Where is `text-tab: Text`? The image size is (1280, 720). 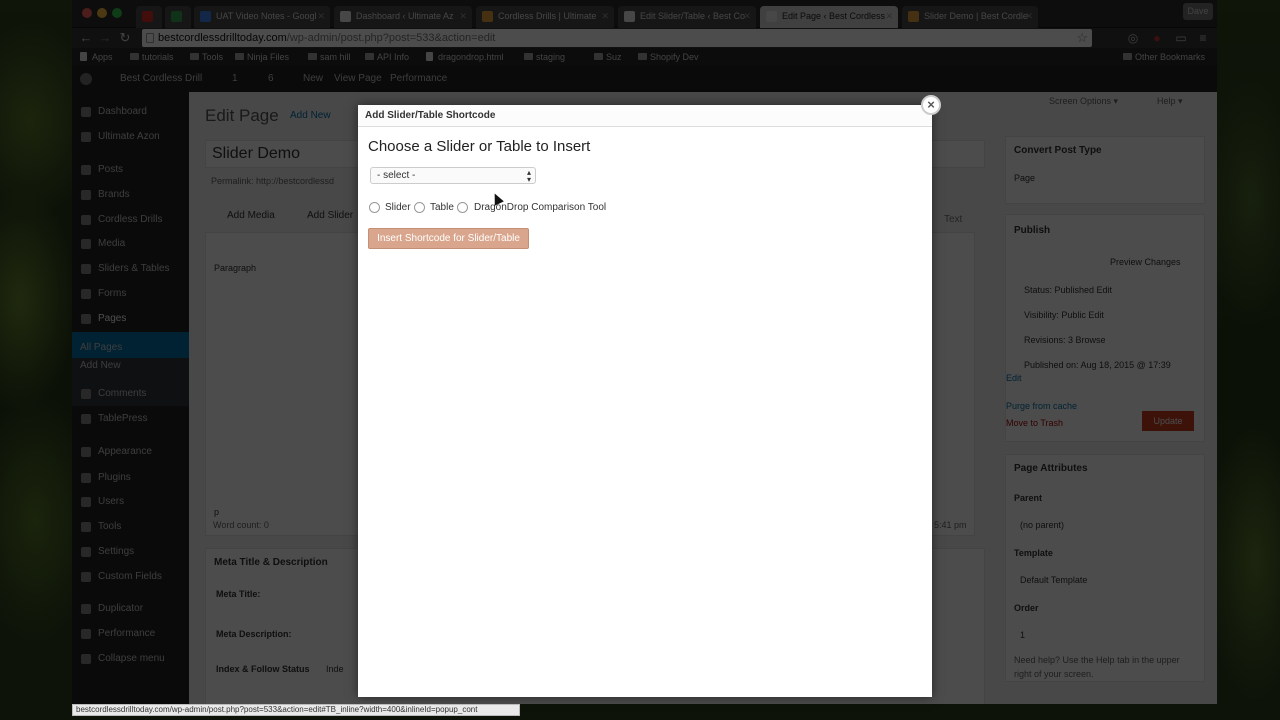
text-tab: Text is located at coordinates (953, 219).